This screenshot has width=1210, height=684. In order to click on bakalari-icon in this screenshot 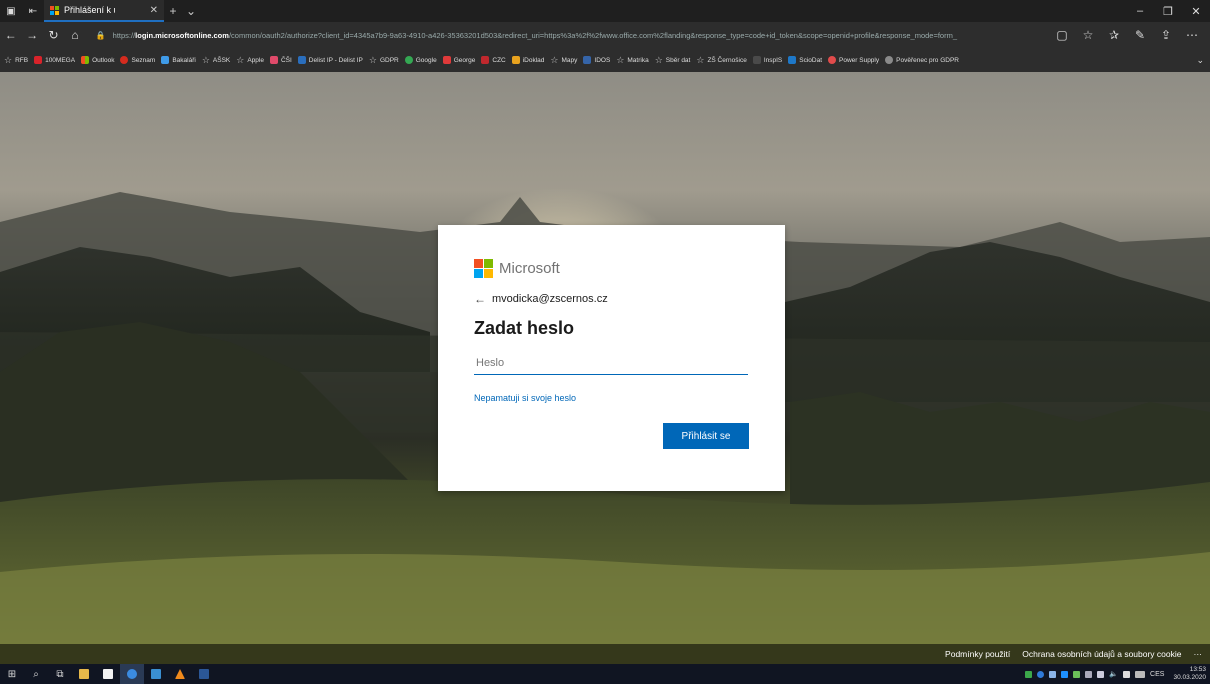, I will do `click(165, 60)`.